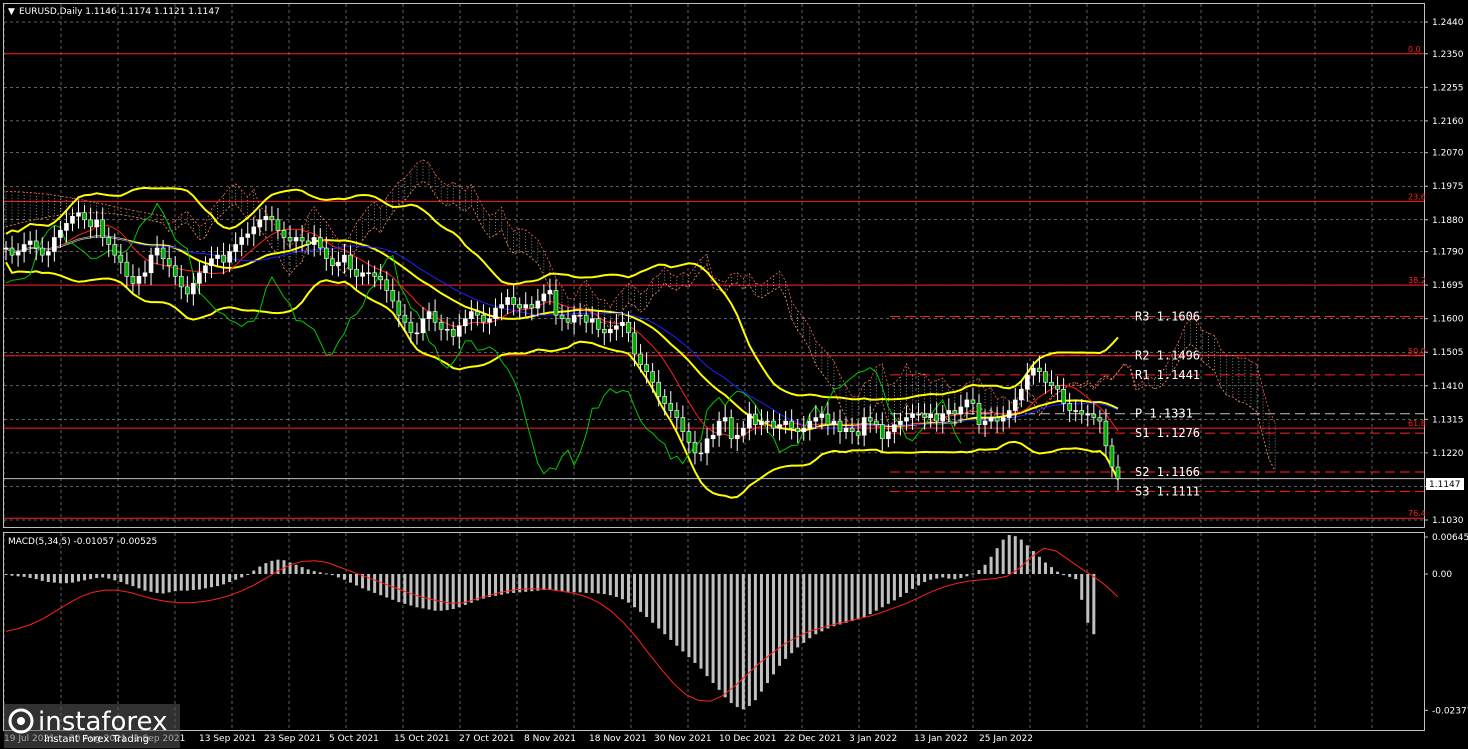 The height and width of the screenshot is (749, 1468). Describe the element at coordinates (1417, 280) in the screenshot. I see `fib-level-label: 38.2` at that location.